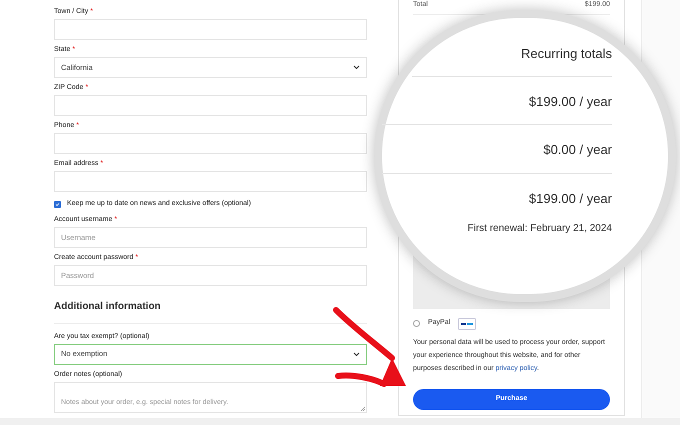 Image resolution: width=680 pixels, height=425 pixels. I want to click on resize-handle-icon, so click(362, 408).